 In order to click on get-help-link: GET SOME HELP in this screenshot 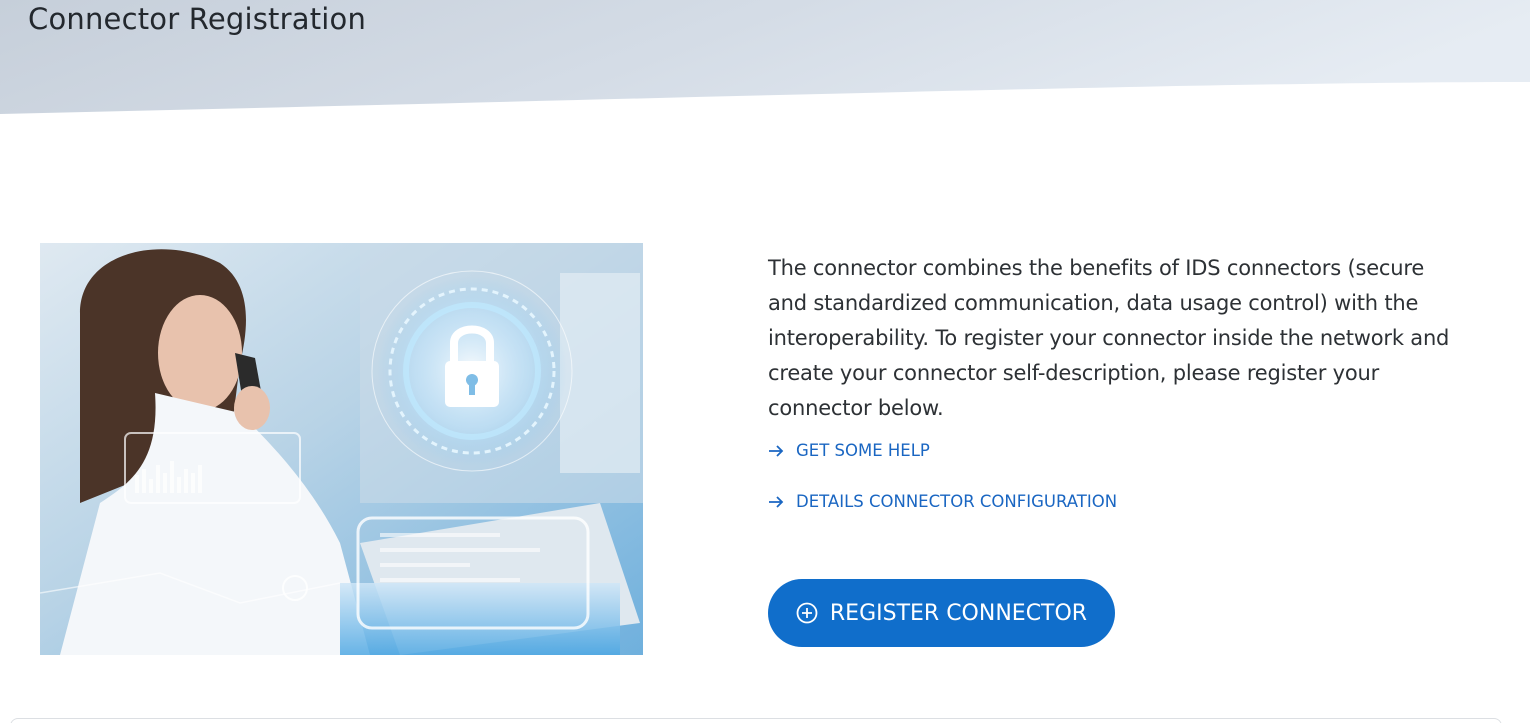, I will do `click(849, 450)`.